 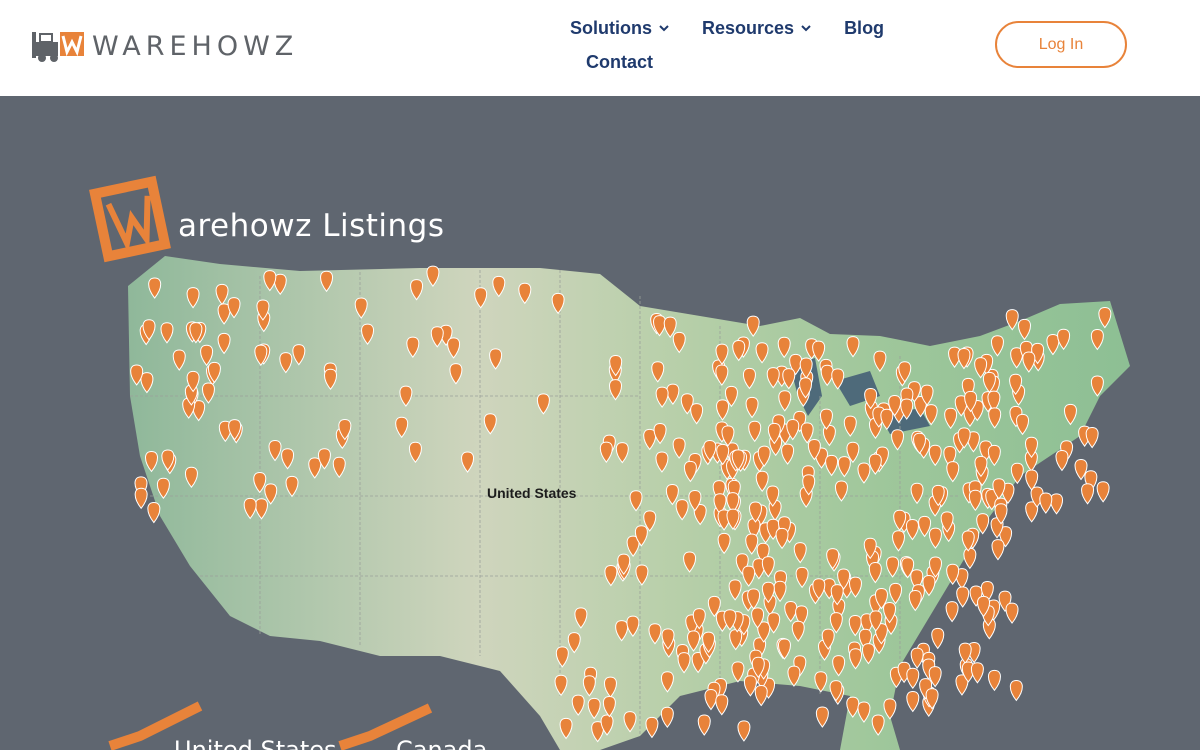 I want to click on nav-resources: Resources, so click(x=757, y=28).